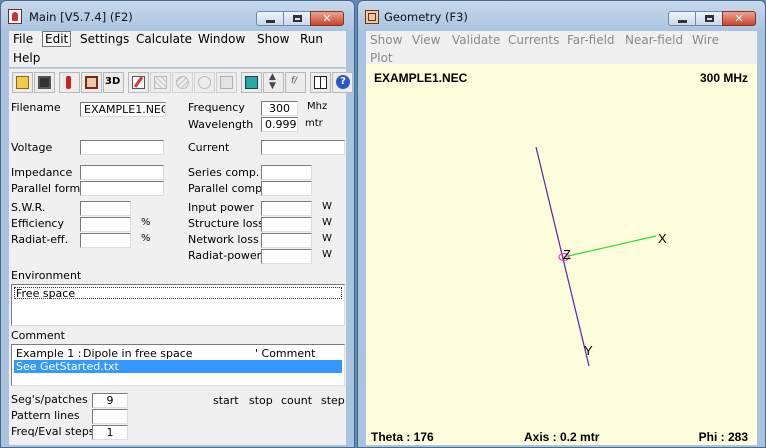 Image resolution: width=766 pixels, height=448 pixels. I want to click on menu-validate: Validate, so click(476, 40).